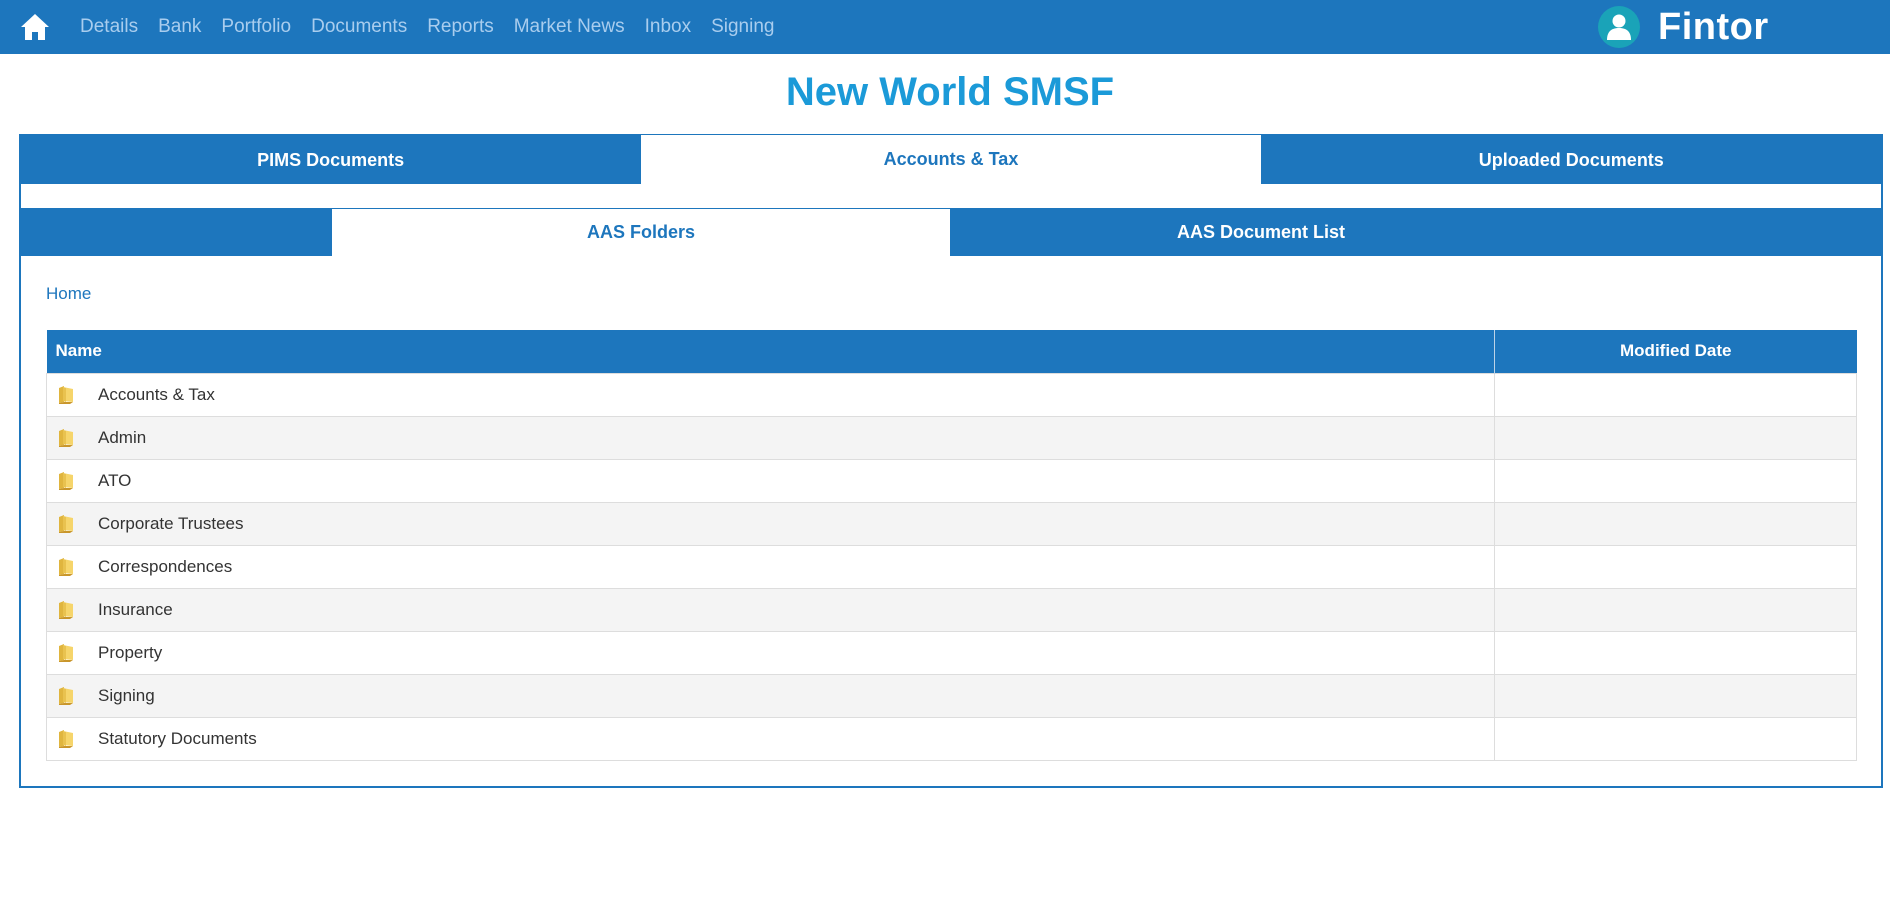 The height and width of the screenshot is (900, 1890). Describe the element at coordinates (460, 27) in the screenshot. I see `nav-item-reports: Reports` at that location.